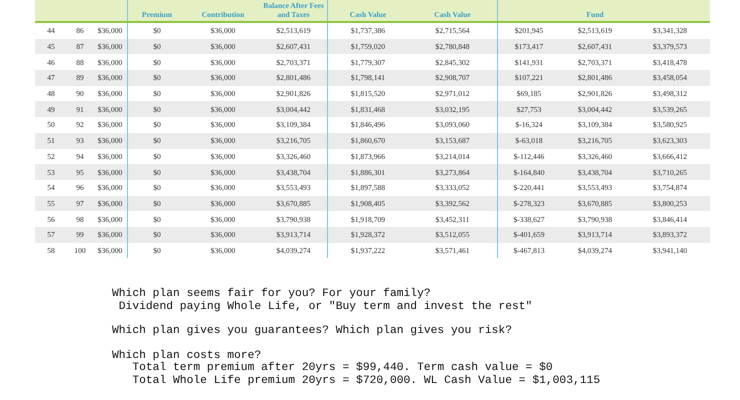 The image size is (740, 400). What do you see at coordinates (187, 356) in the screenshot?
I see `question-text: Which plan costs more?` at bounding box center [187, 356].